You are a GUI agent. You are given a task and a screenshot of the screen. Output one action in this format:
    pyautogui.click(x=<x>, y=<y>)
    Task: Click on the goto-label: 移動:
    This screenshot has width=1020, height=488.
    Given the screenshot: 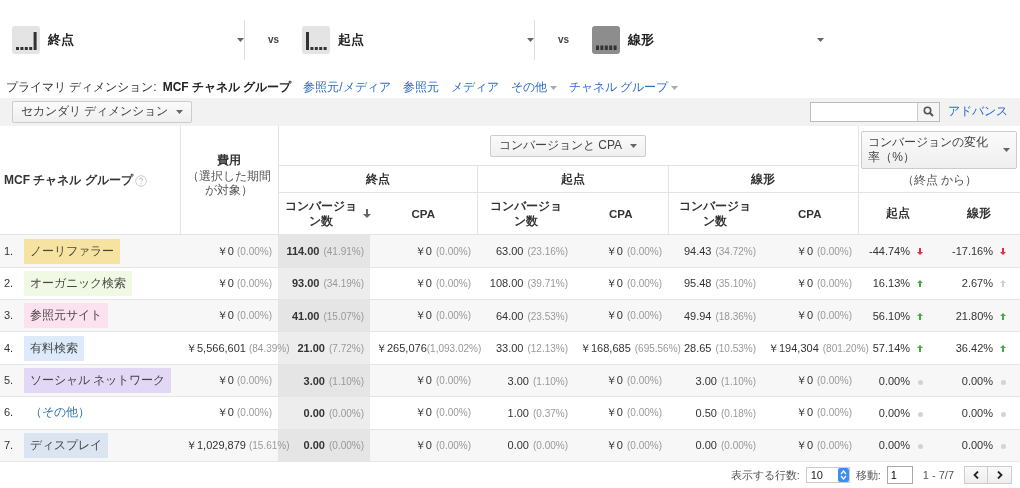 What is the action you would take?
    pyautogui.click(x=868, y=475)
    